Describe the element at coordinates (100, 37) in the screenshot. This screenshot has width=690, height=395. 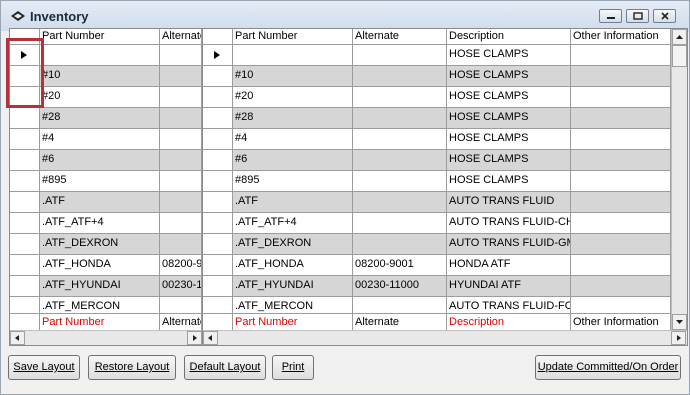
I see `column-header-part-number: Part Number` at that location.